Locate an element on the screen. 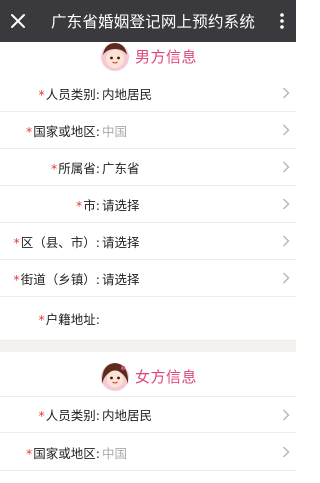  male-row-address: *户籍地址: is located at coordinates (148, 318).